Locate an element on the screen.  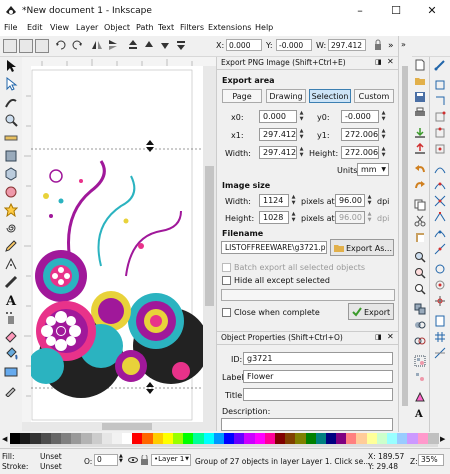
menu-filters: Filters is located at coordinates (192, 27).